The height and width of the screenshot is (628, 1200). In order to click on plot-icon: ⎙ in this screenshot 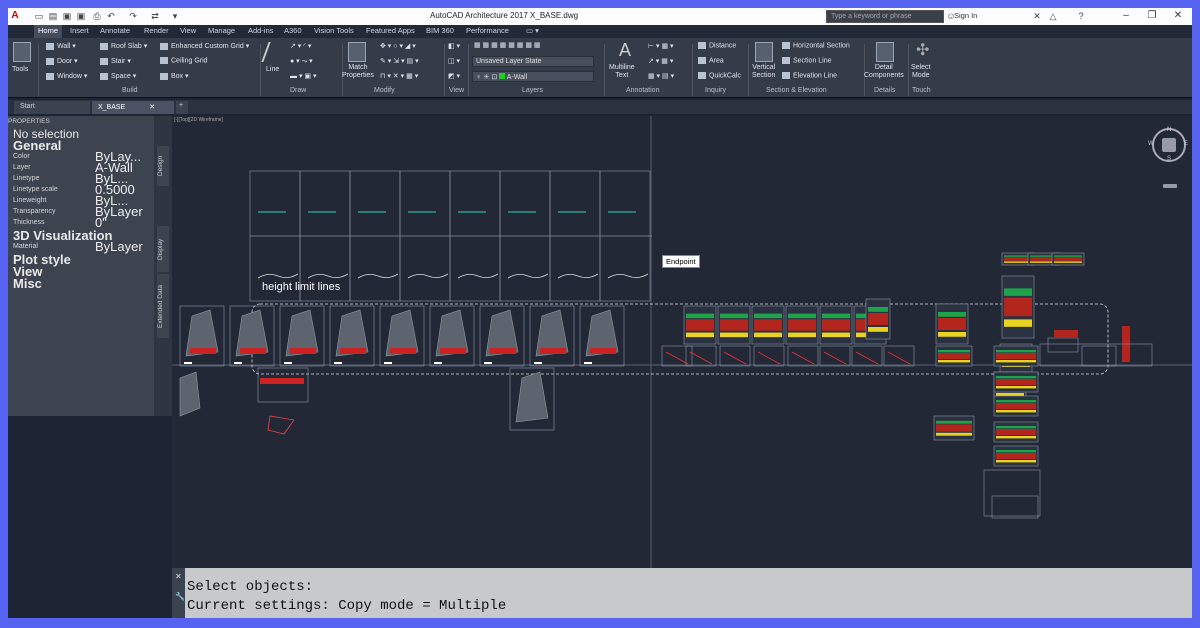, I will do `click(97, 16)`.